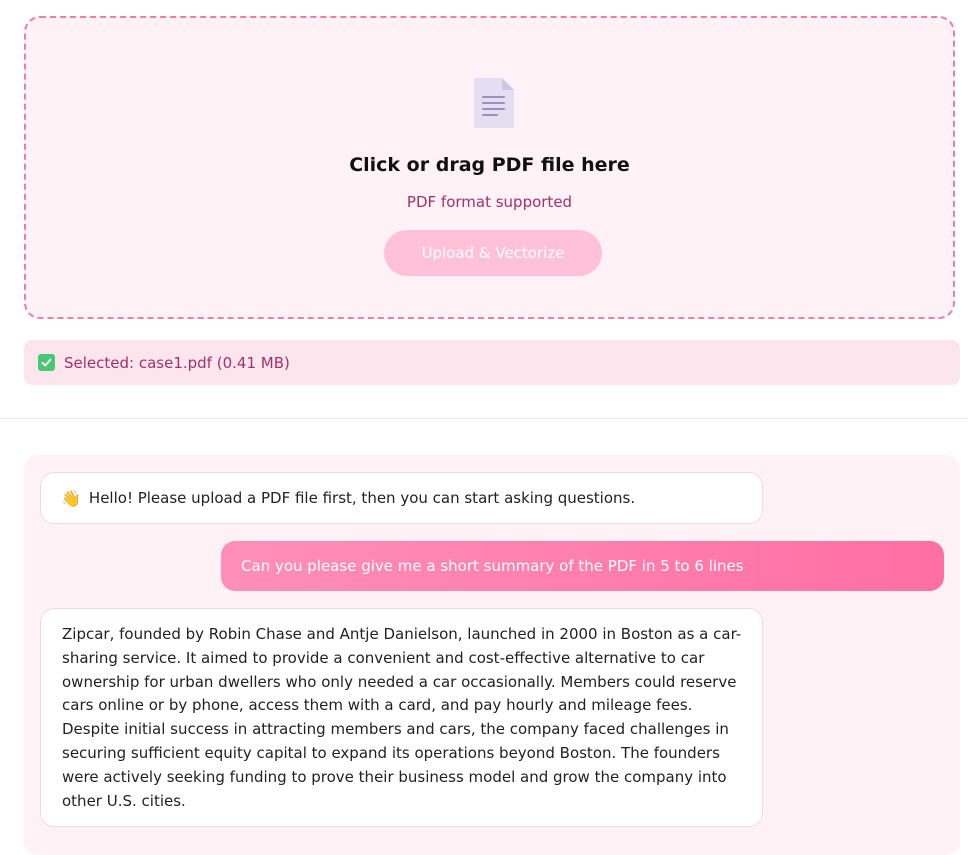 The height and width of the screenshot is (855, 968). What do you see at coordinates (46, 362) in the screenshot?
I see `check-icon` at bounding box center [46, 362].